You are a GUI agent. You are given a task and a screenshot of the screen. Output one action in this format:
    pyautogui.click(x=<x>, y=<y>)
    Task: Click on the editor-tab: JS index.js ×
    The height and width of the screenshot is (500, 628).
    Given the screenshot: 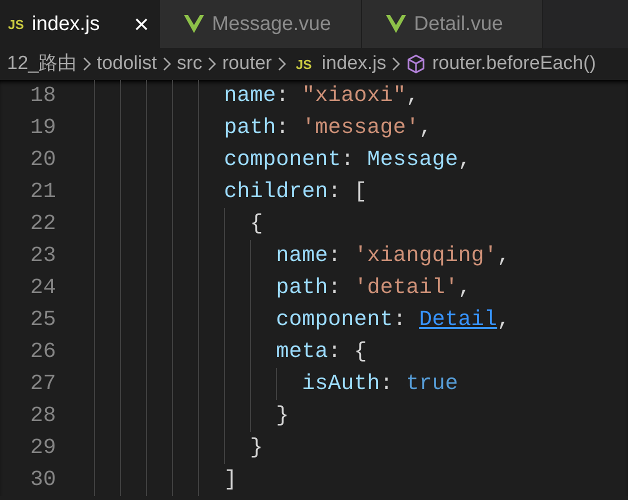 What is the action you would take?
    pyautogui.click(x=80, y=24)
    